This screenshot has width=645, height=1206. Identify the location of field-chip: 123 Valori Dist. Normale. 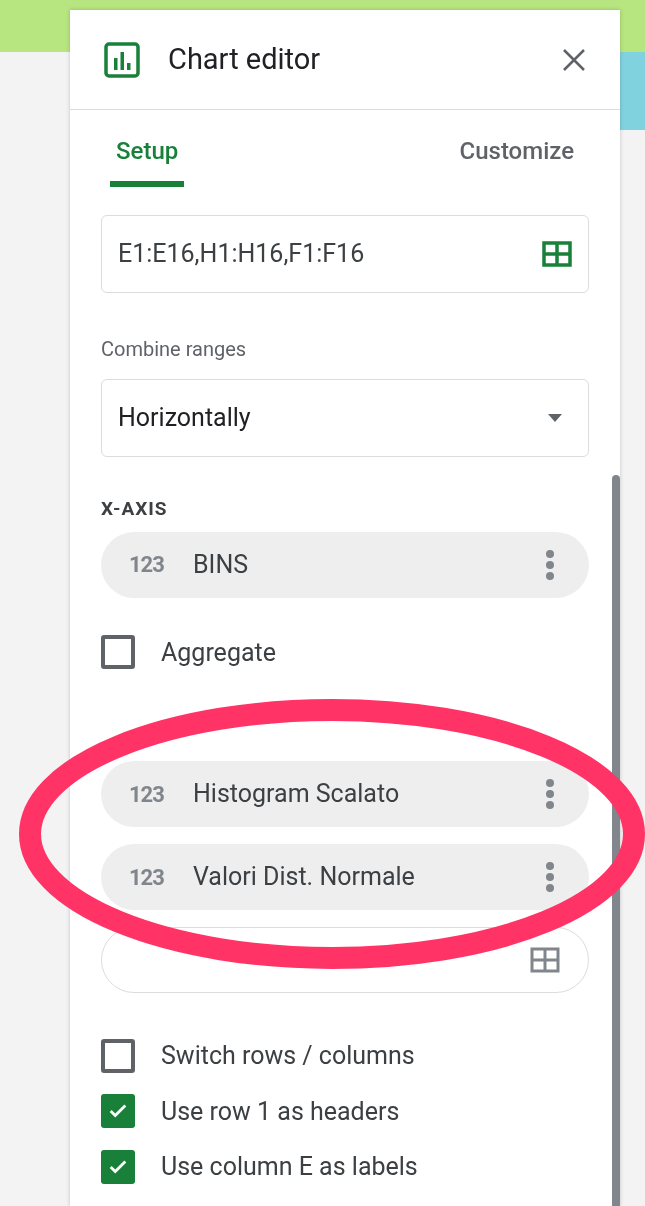
(345, 877).